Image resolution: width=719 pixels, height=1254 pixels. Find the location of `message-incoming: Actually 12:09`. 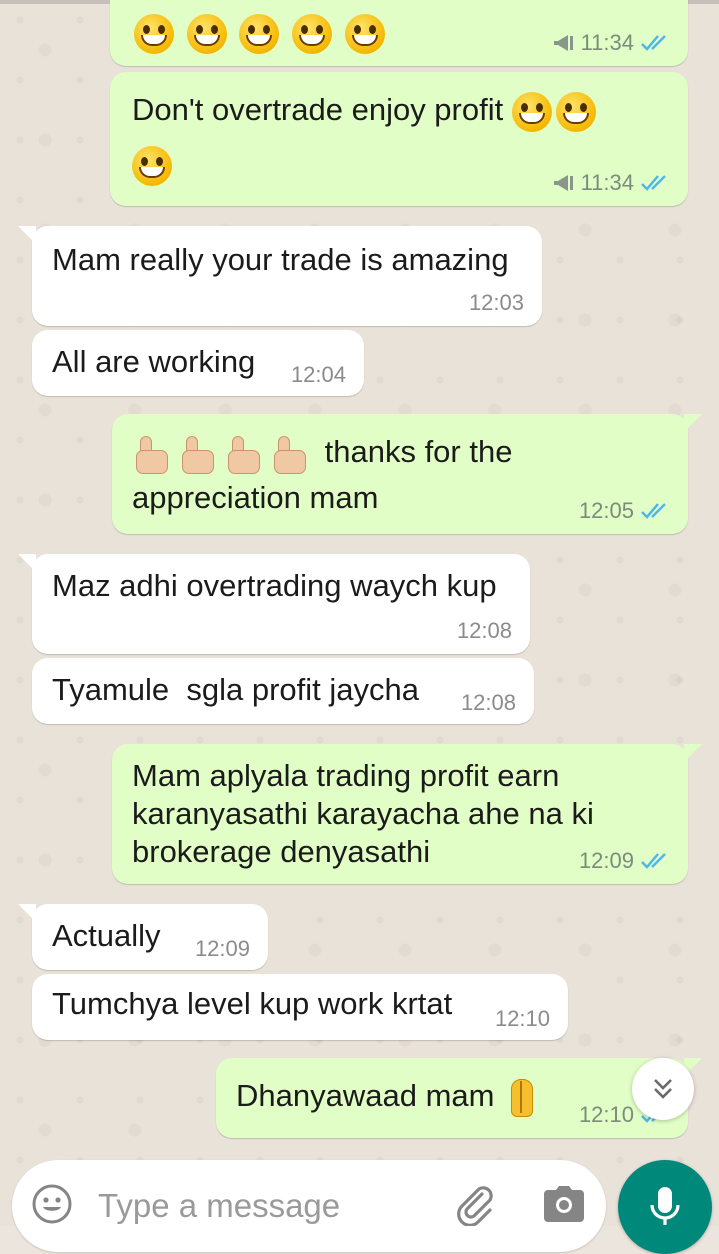

message-incoming: Actually 12:09 is located at coordinates (143, 937).